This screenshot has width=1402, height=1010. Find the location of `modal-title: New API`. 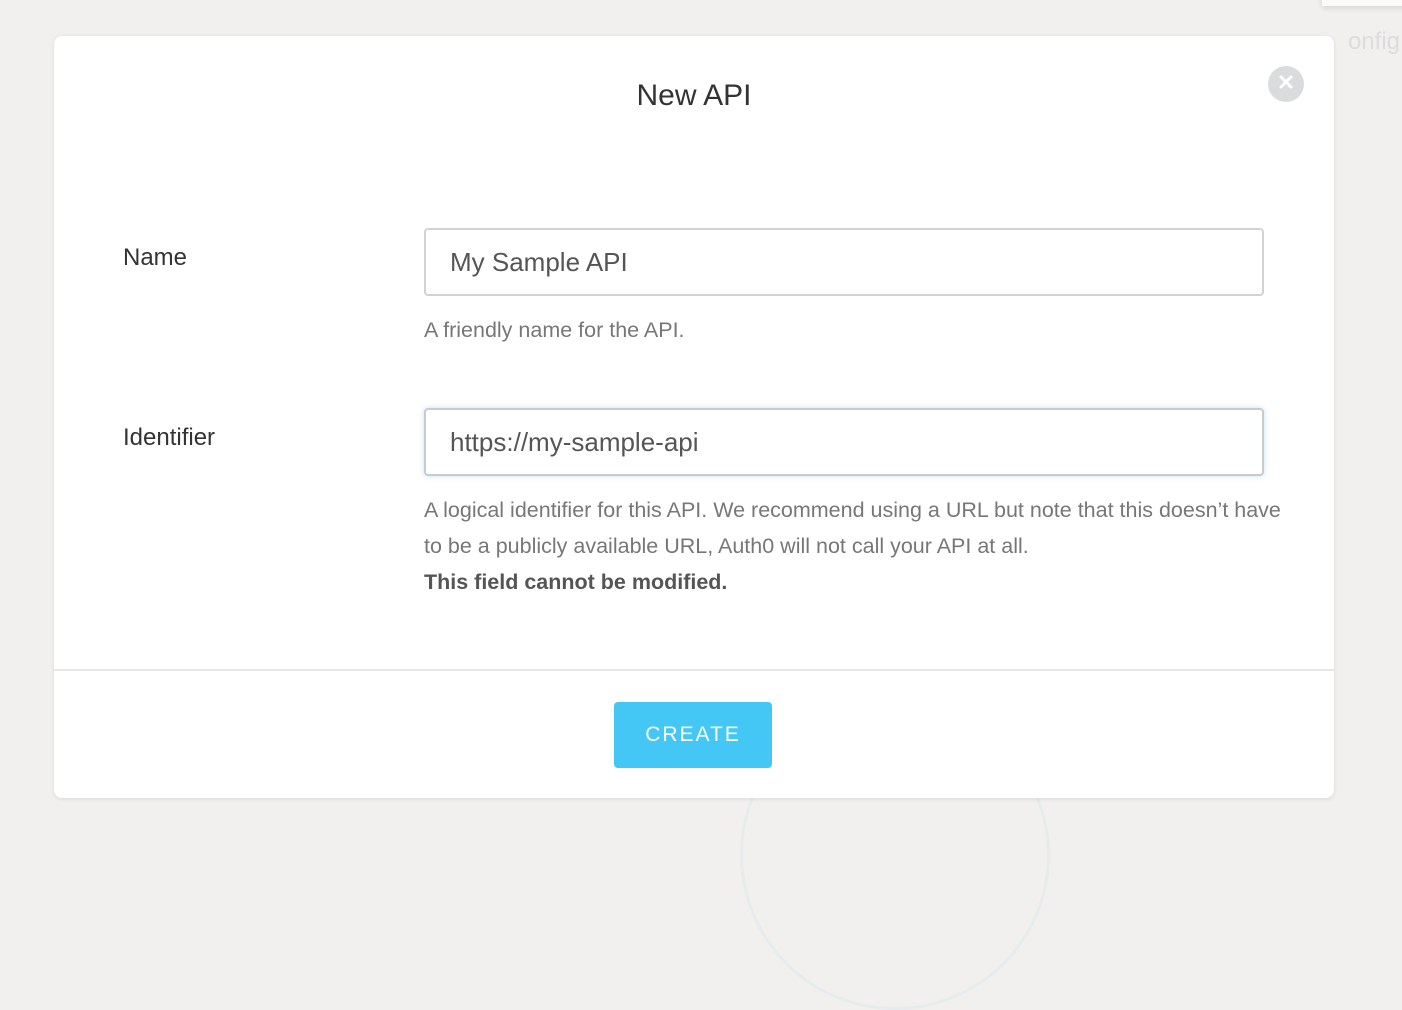

modal-title: New API is located at coordinates (694, 95).